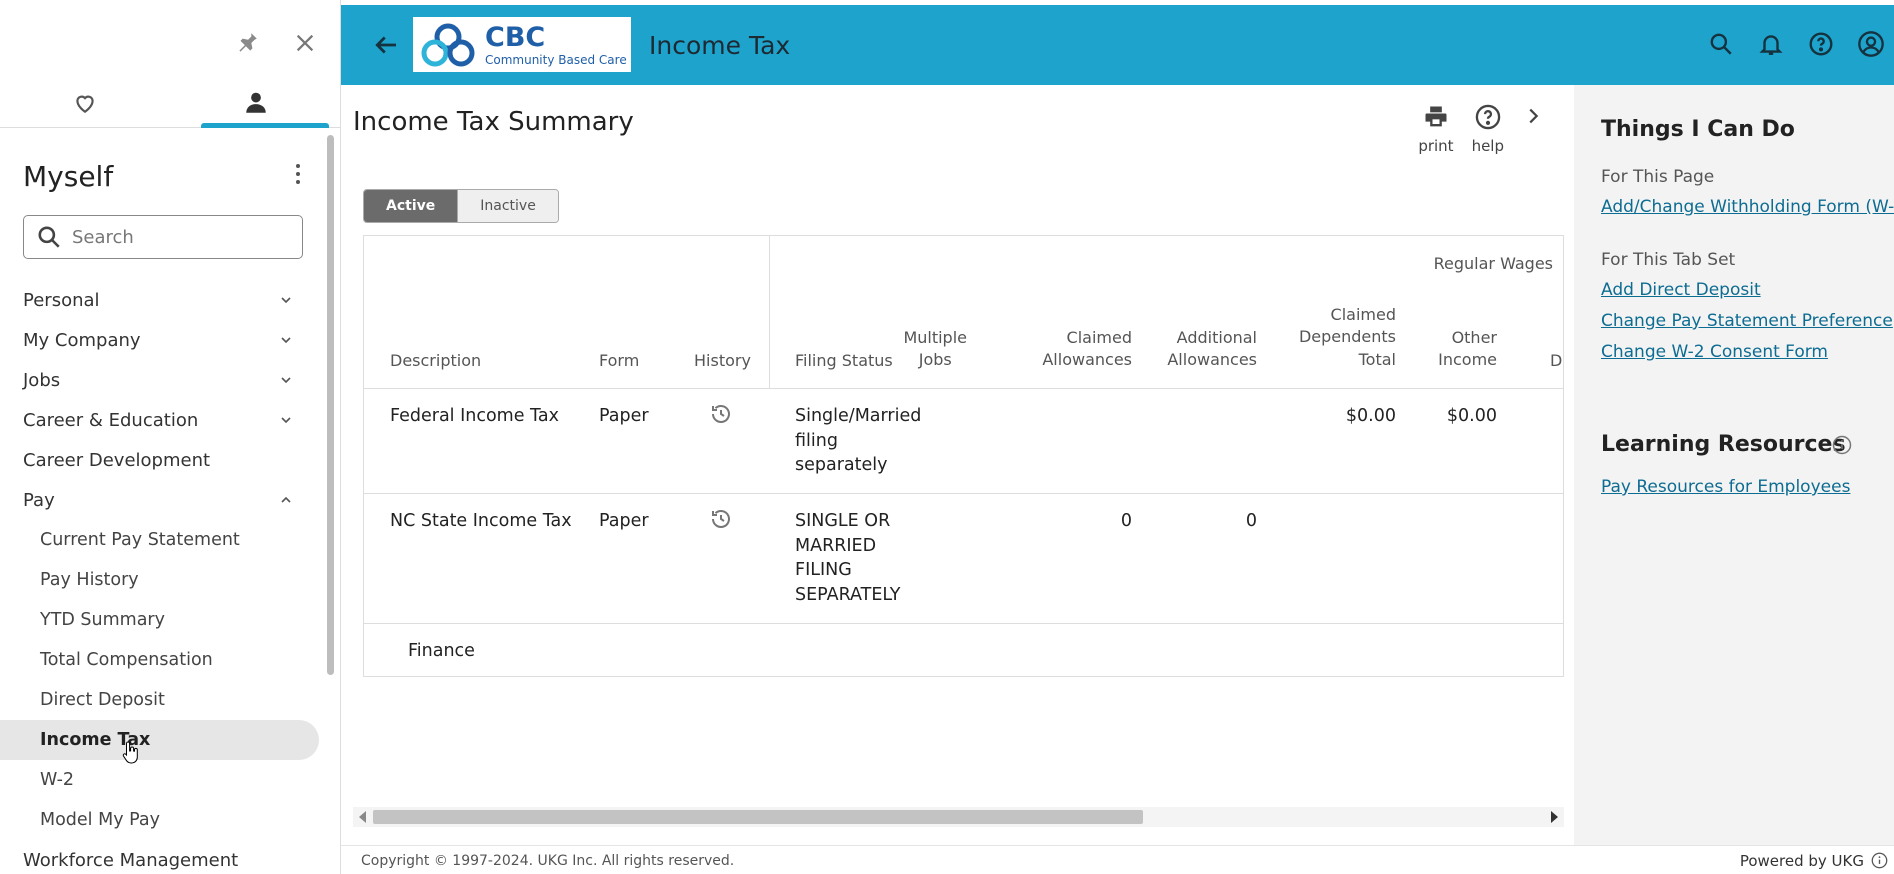 This screenshot has width=1894, height=874. I want to click on sidebar-item-direct-deposit: Direct Deposit, so click(162, 700).